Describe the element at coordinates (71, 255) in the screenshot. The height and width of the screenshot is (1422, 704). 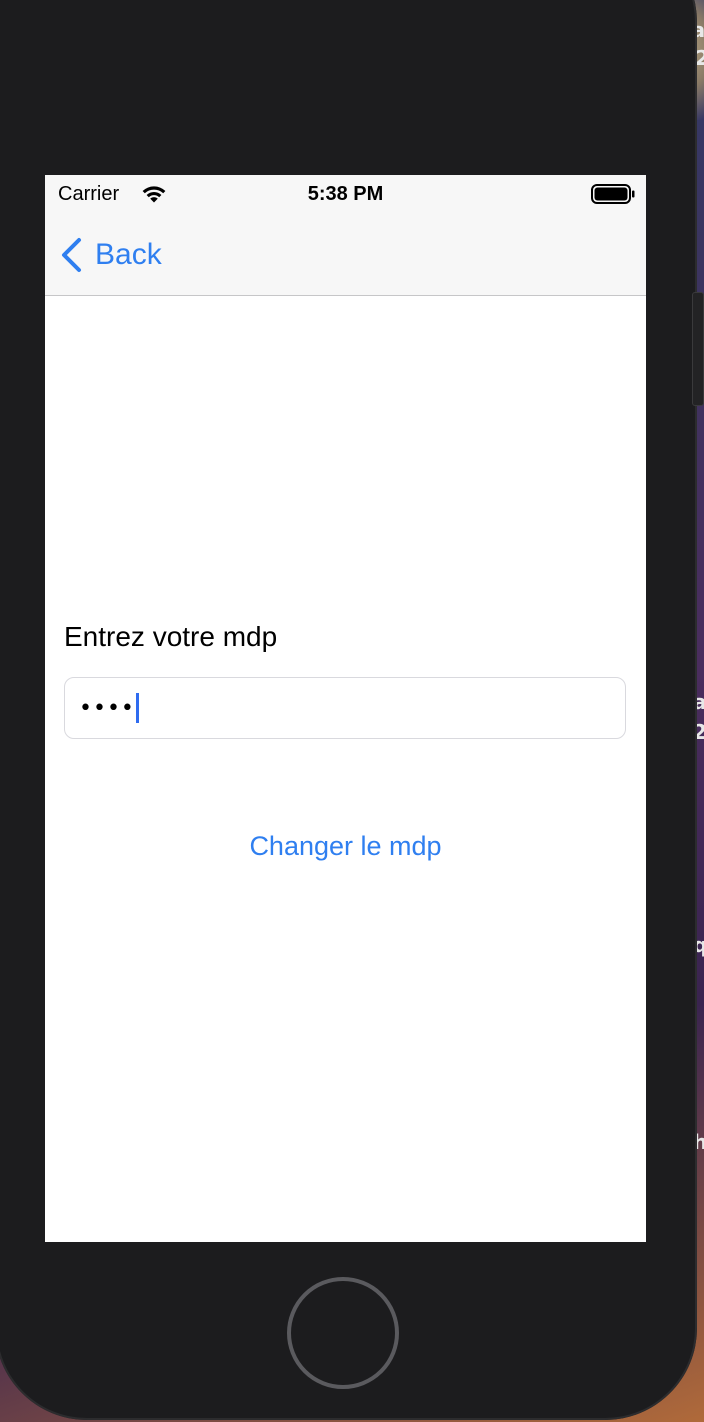
I see `chevron-left-icon` at that location.